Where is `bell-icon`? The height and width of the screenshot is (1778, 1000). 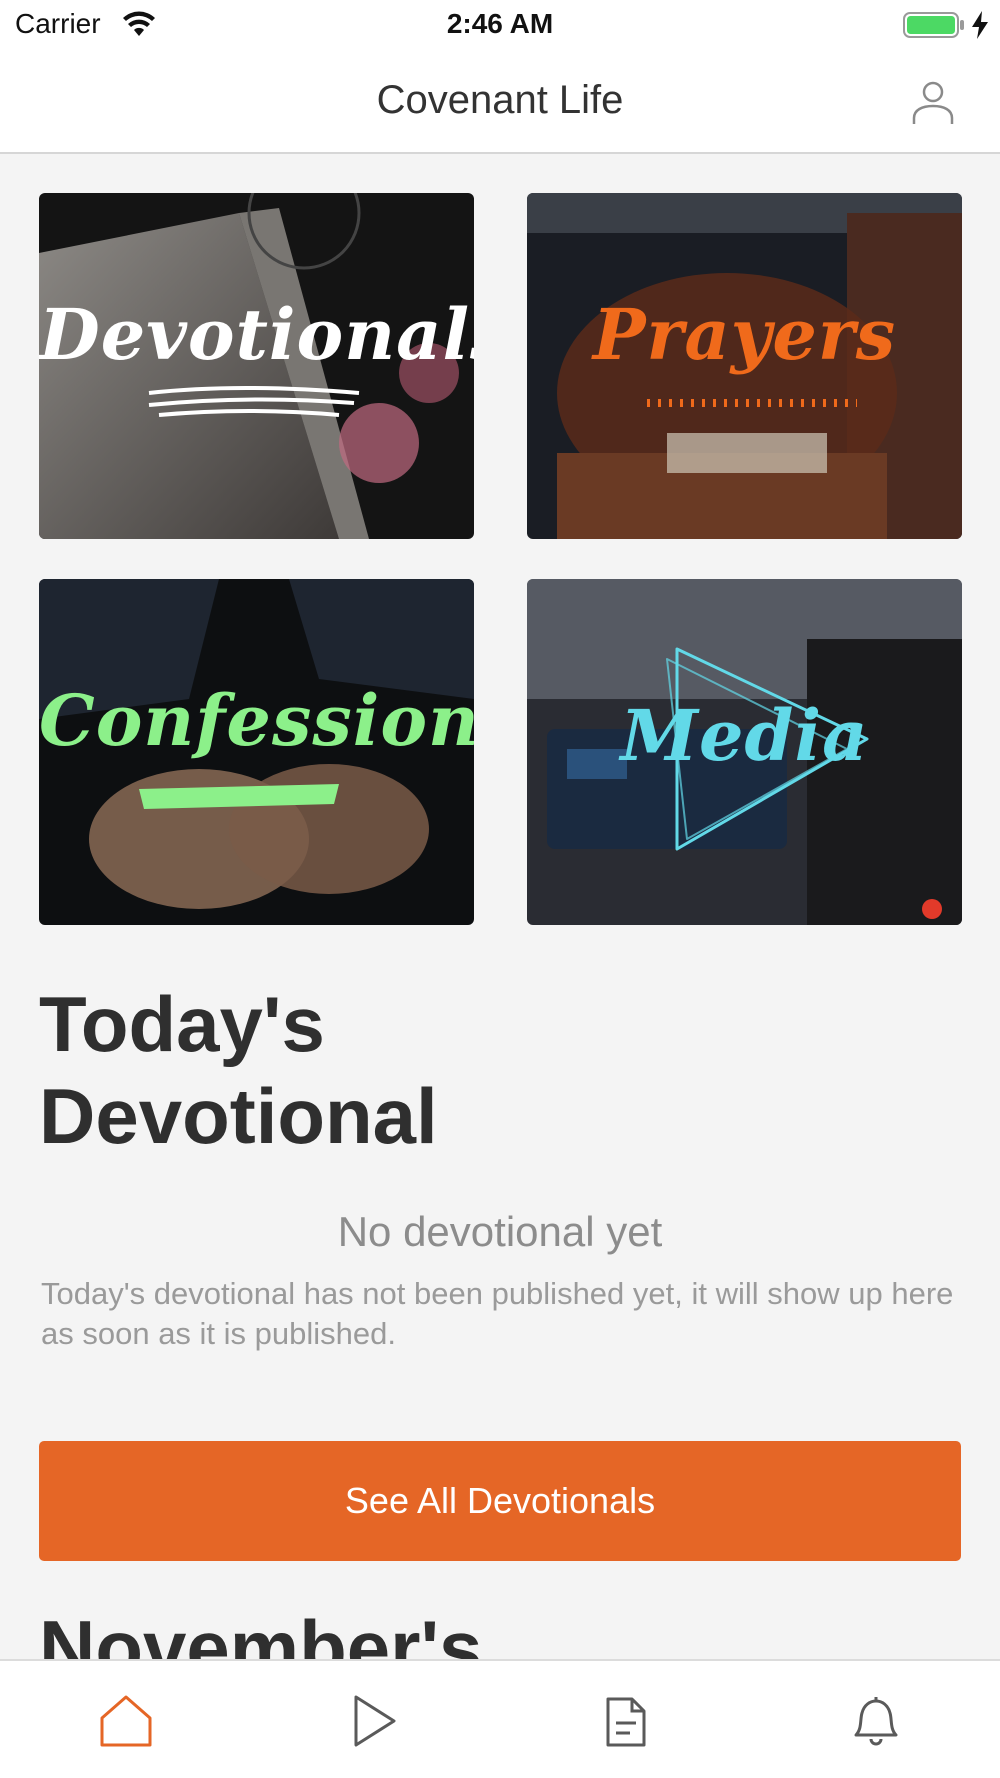 bell-icon is located at coordinates (876, 1721).